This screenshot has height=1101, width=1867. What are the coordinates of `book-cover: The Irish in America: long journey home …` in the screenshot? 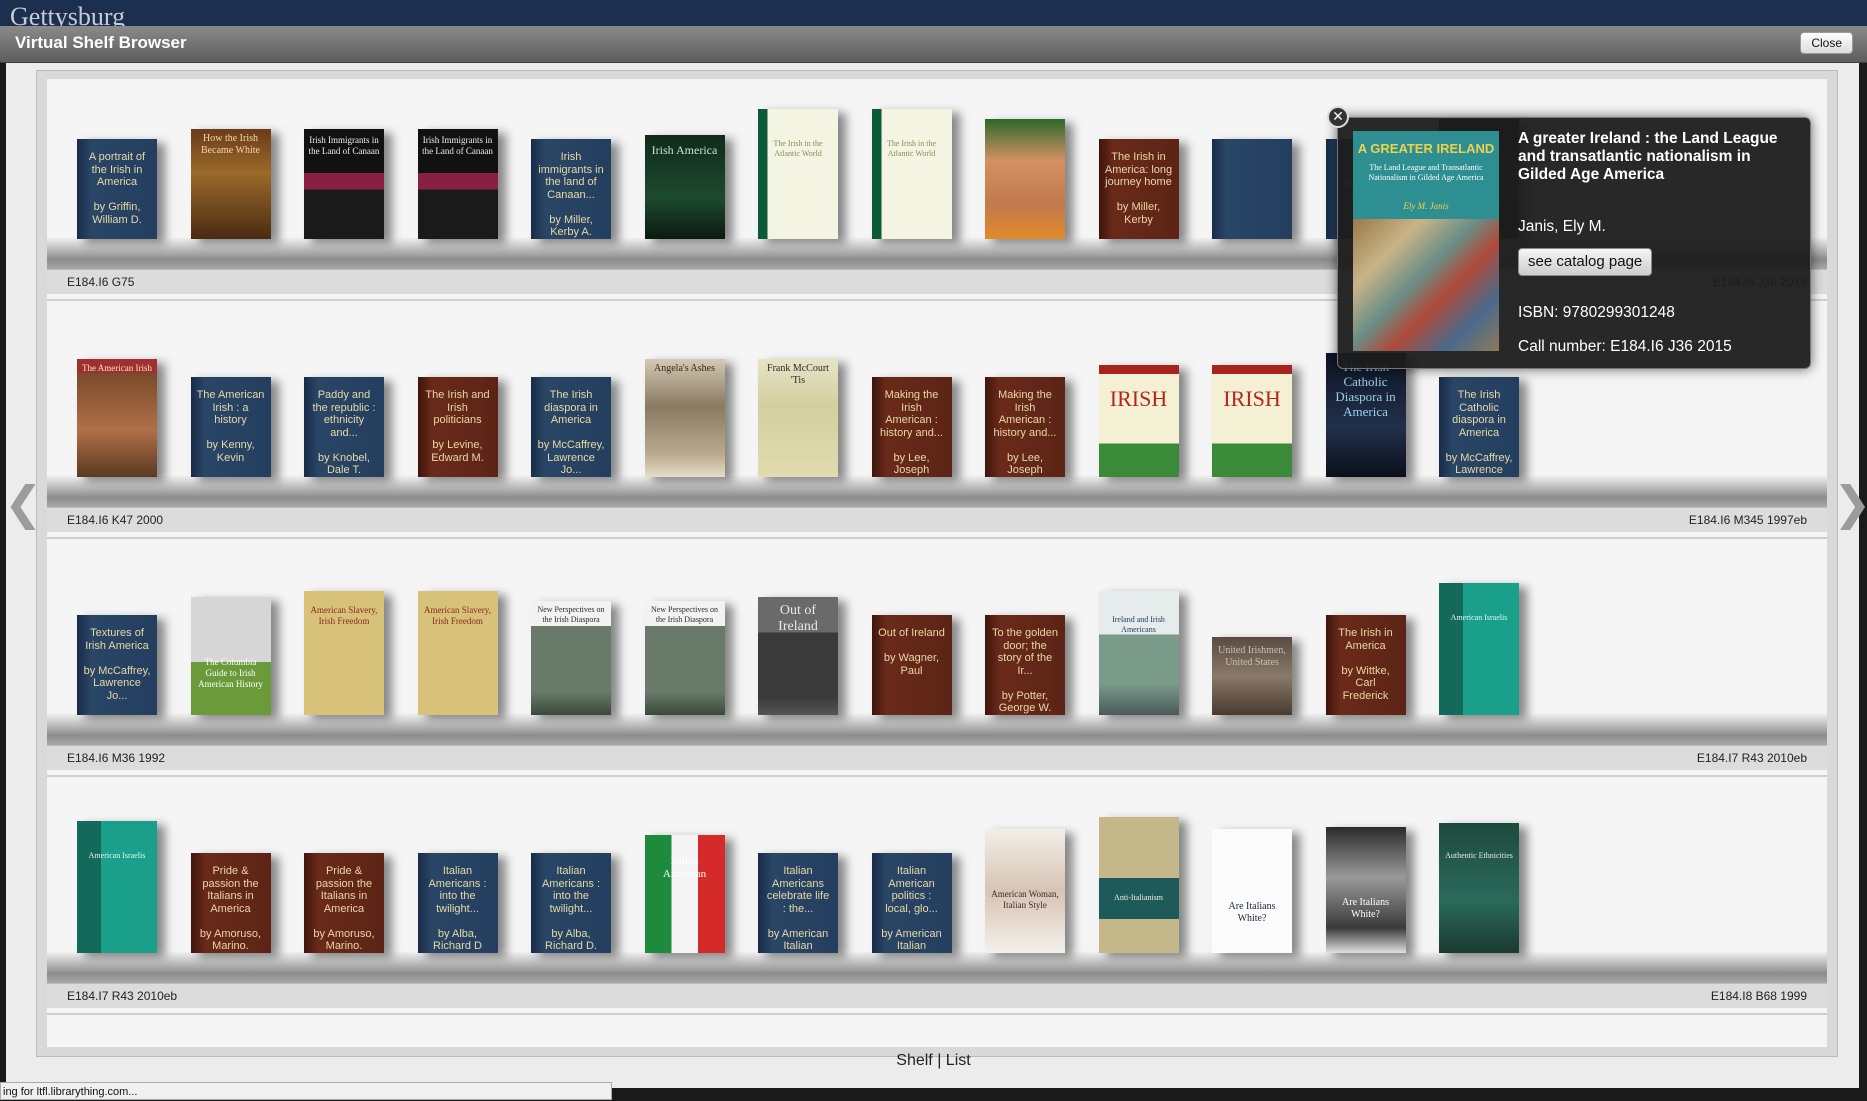 It's located at (1138, 189).